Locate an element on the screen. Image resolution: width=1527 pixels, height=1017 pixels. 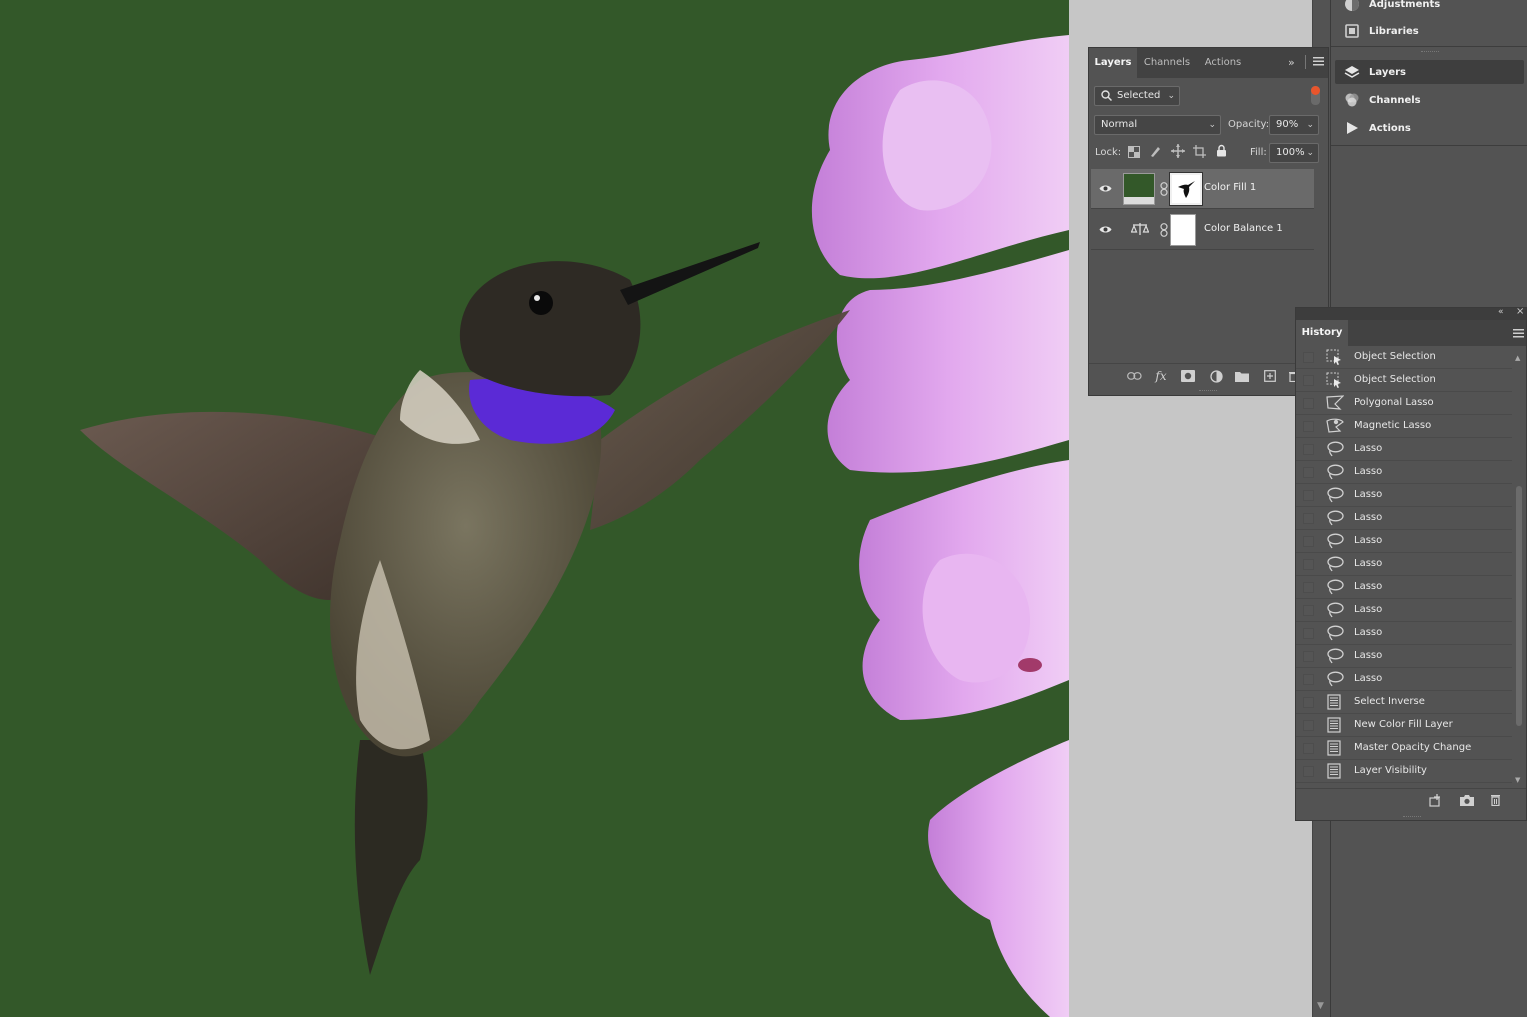
scroll-up-icon: ▲ is located at coordinates (1517, 358).